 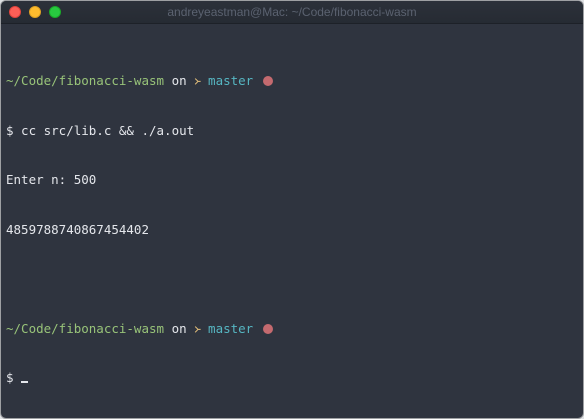 What do you see at coordinates (51, 179) in the screenshot?
I see `output-line: Enter n: 500` at bounding box center [51, 179].